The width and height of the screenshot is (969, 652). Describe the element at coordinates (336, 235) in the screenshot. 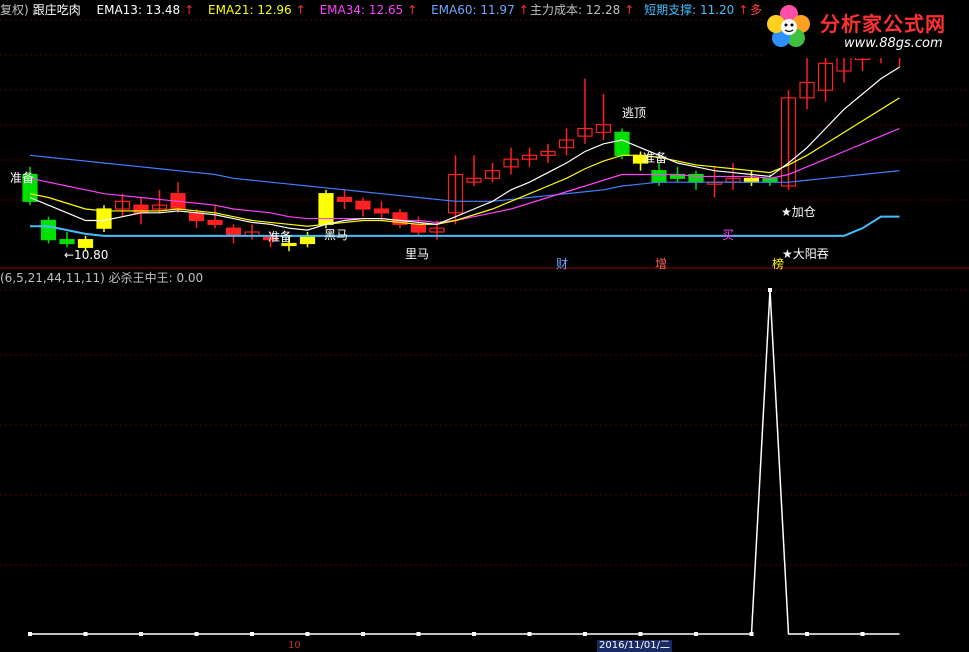

I see `heima-label-1: 黑马` at that location.